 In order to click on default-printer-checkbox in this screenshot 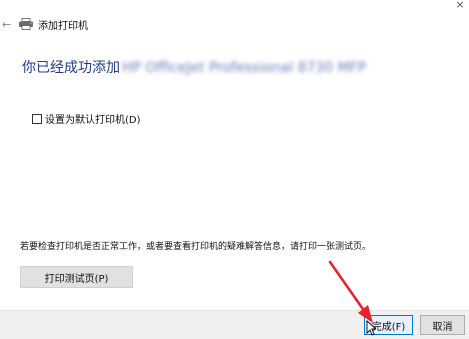, I will do `click(37, 118)`.